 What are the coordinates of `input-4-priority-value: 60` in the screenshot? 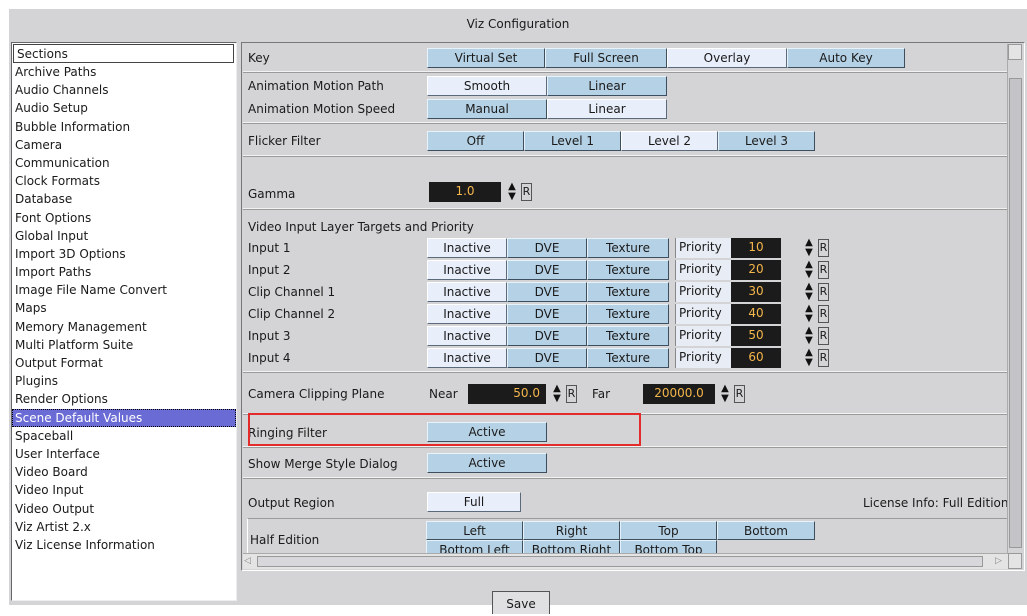 It's located at (756, 358).